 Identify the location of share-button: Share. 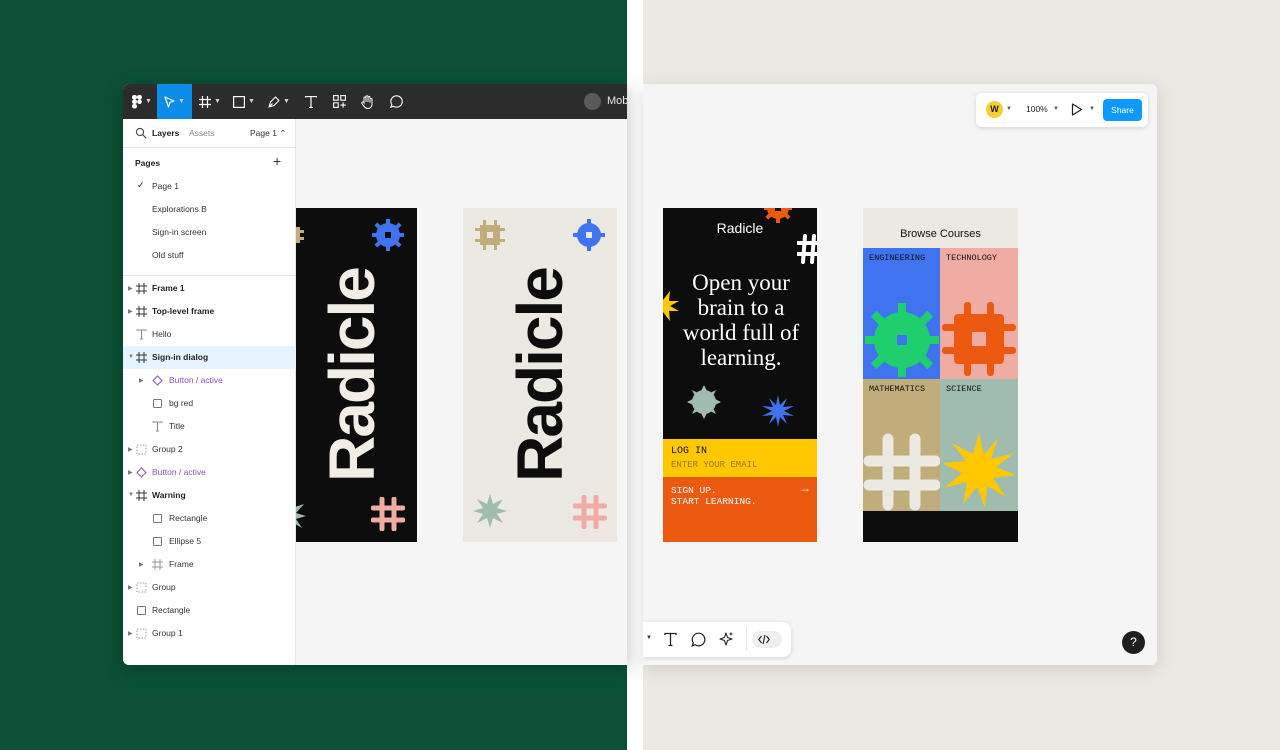
(1122, 110).